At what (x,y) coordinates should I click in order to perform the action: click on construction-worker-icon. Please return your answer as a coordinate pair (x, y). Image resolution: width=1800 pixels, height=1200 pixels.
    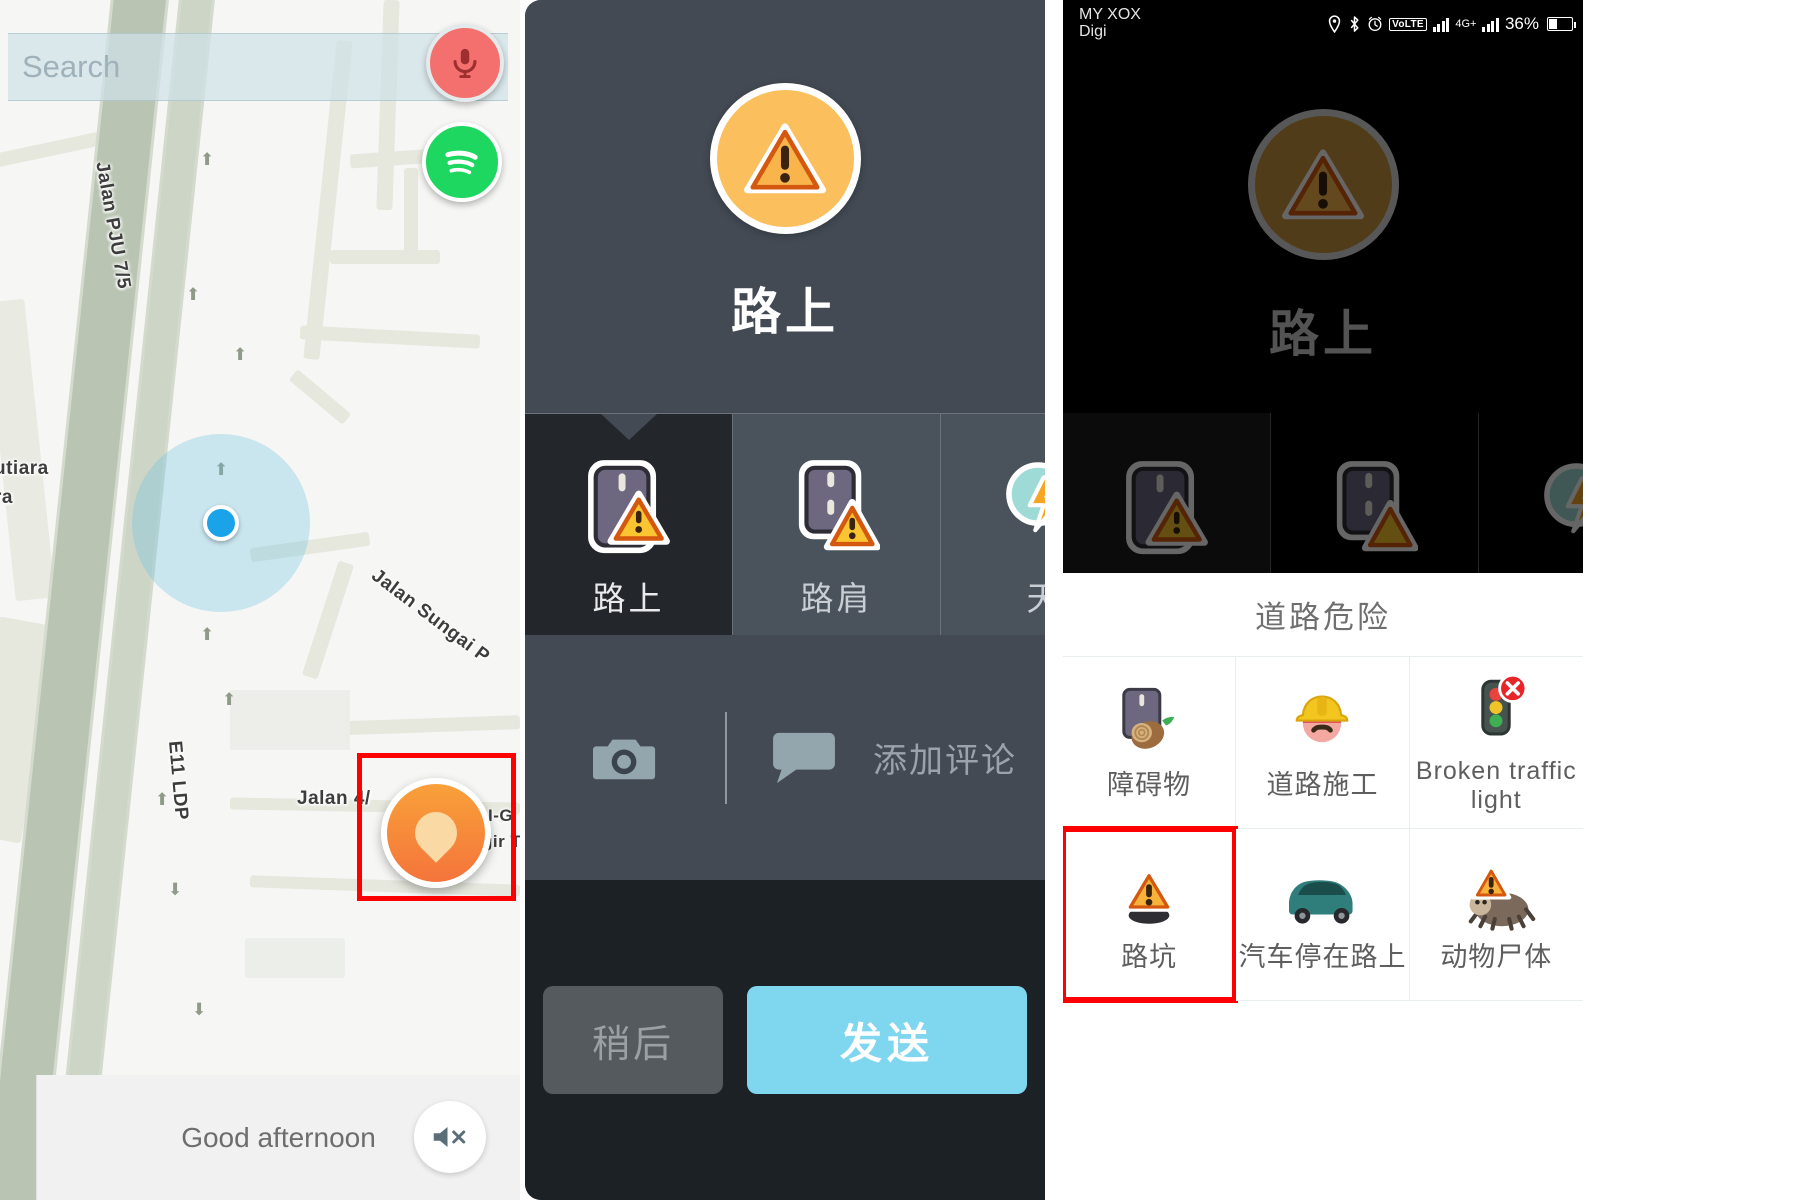
    Looking at the image, I should click on (1322, 723).